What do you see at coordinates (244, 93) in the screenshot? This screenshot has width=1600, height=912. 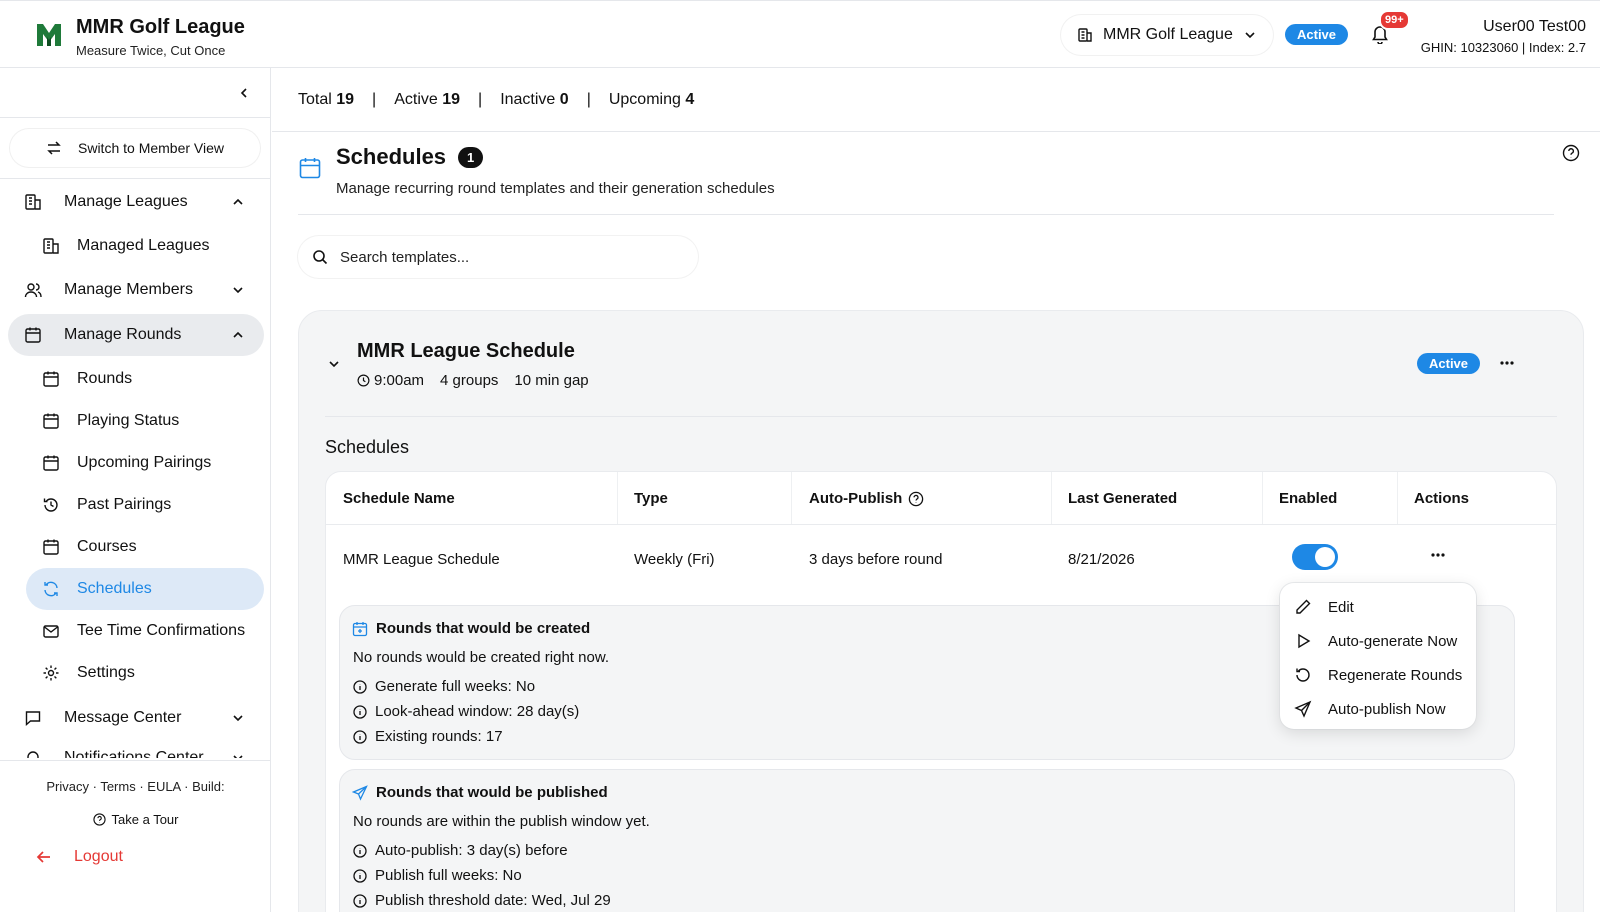 I see `collapse-sidebar-icon` at bounding box center [244, 93].